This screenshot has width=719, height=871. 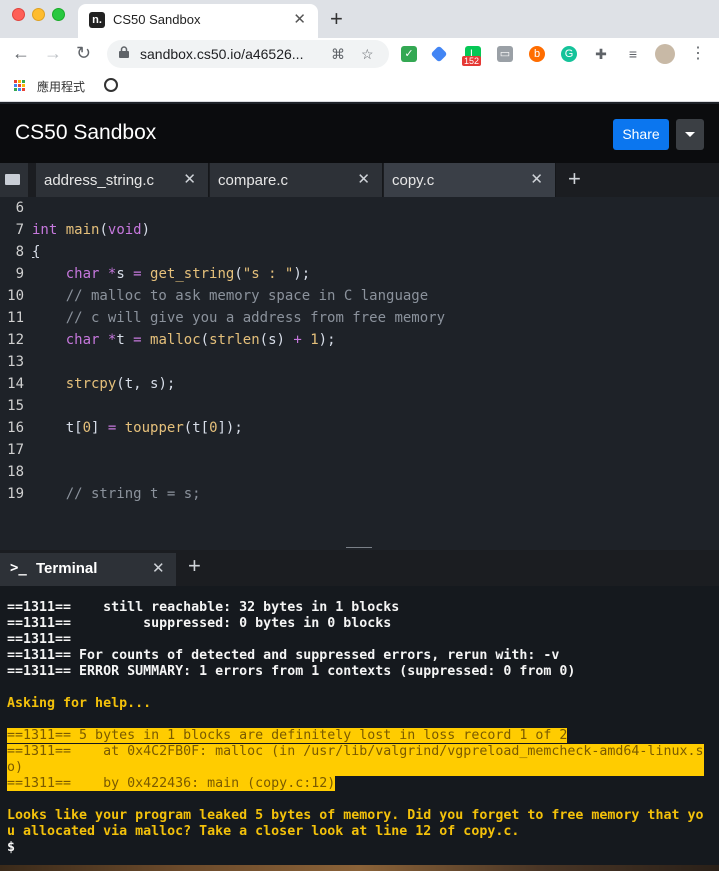 I want to click on back-arrow-icon: ←, so click(x=21, y=53).